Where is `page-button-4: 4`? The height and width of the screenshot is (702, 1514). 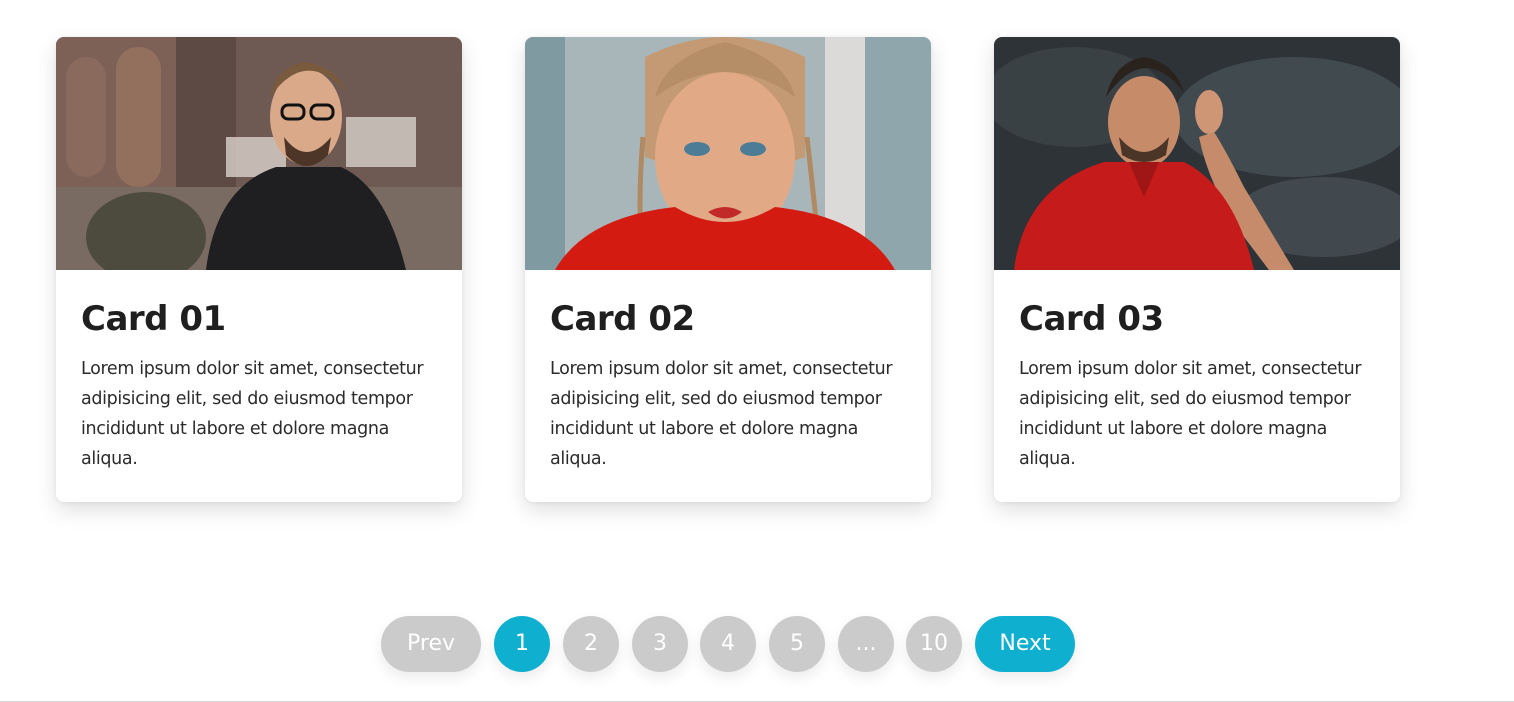
page-button-4: 4 is located at coordinates (728, 644).